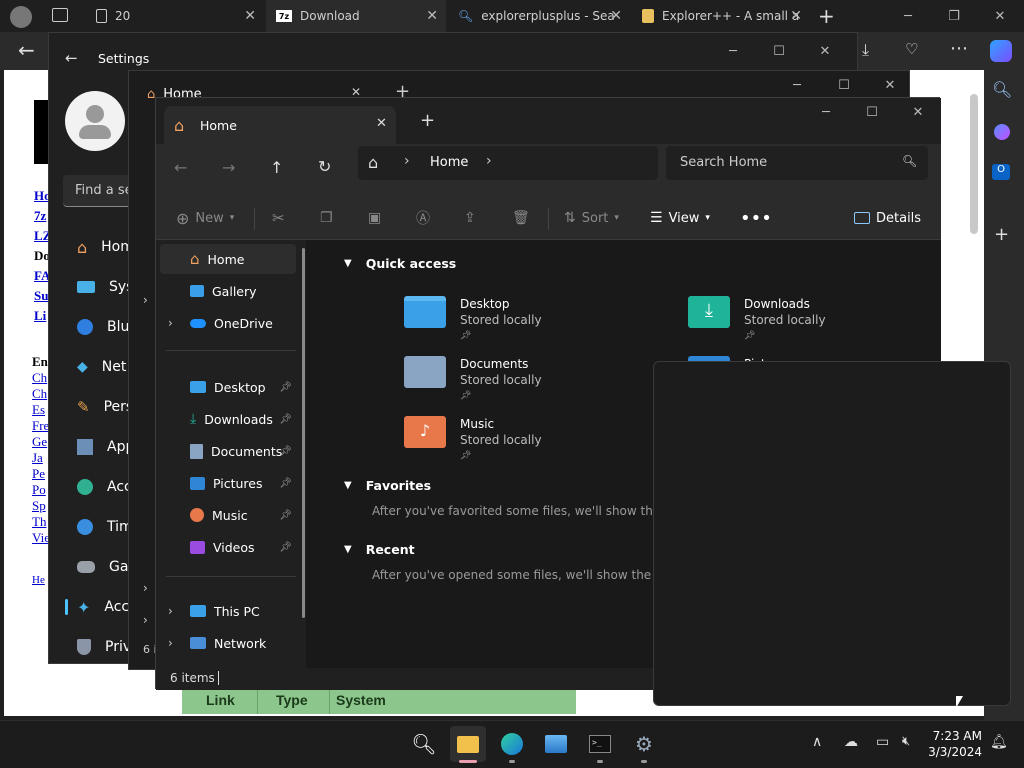  Describe the element at coordinates (228, 259) in the screenshot. I see `sidebar-item-home: ⌂ Home` at that location.